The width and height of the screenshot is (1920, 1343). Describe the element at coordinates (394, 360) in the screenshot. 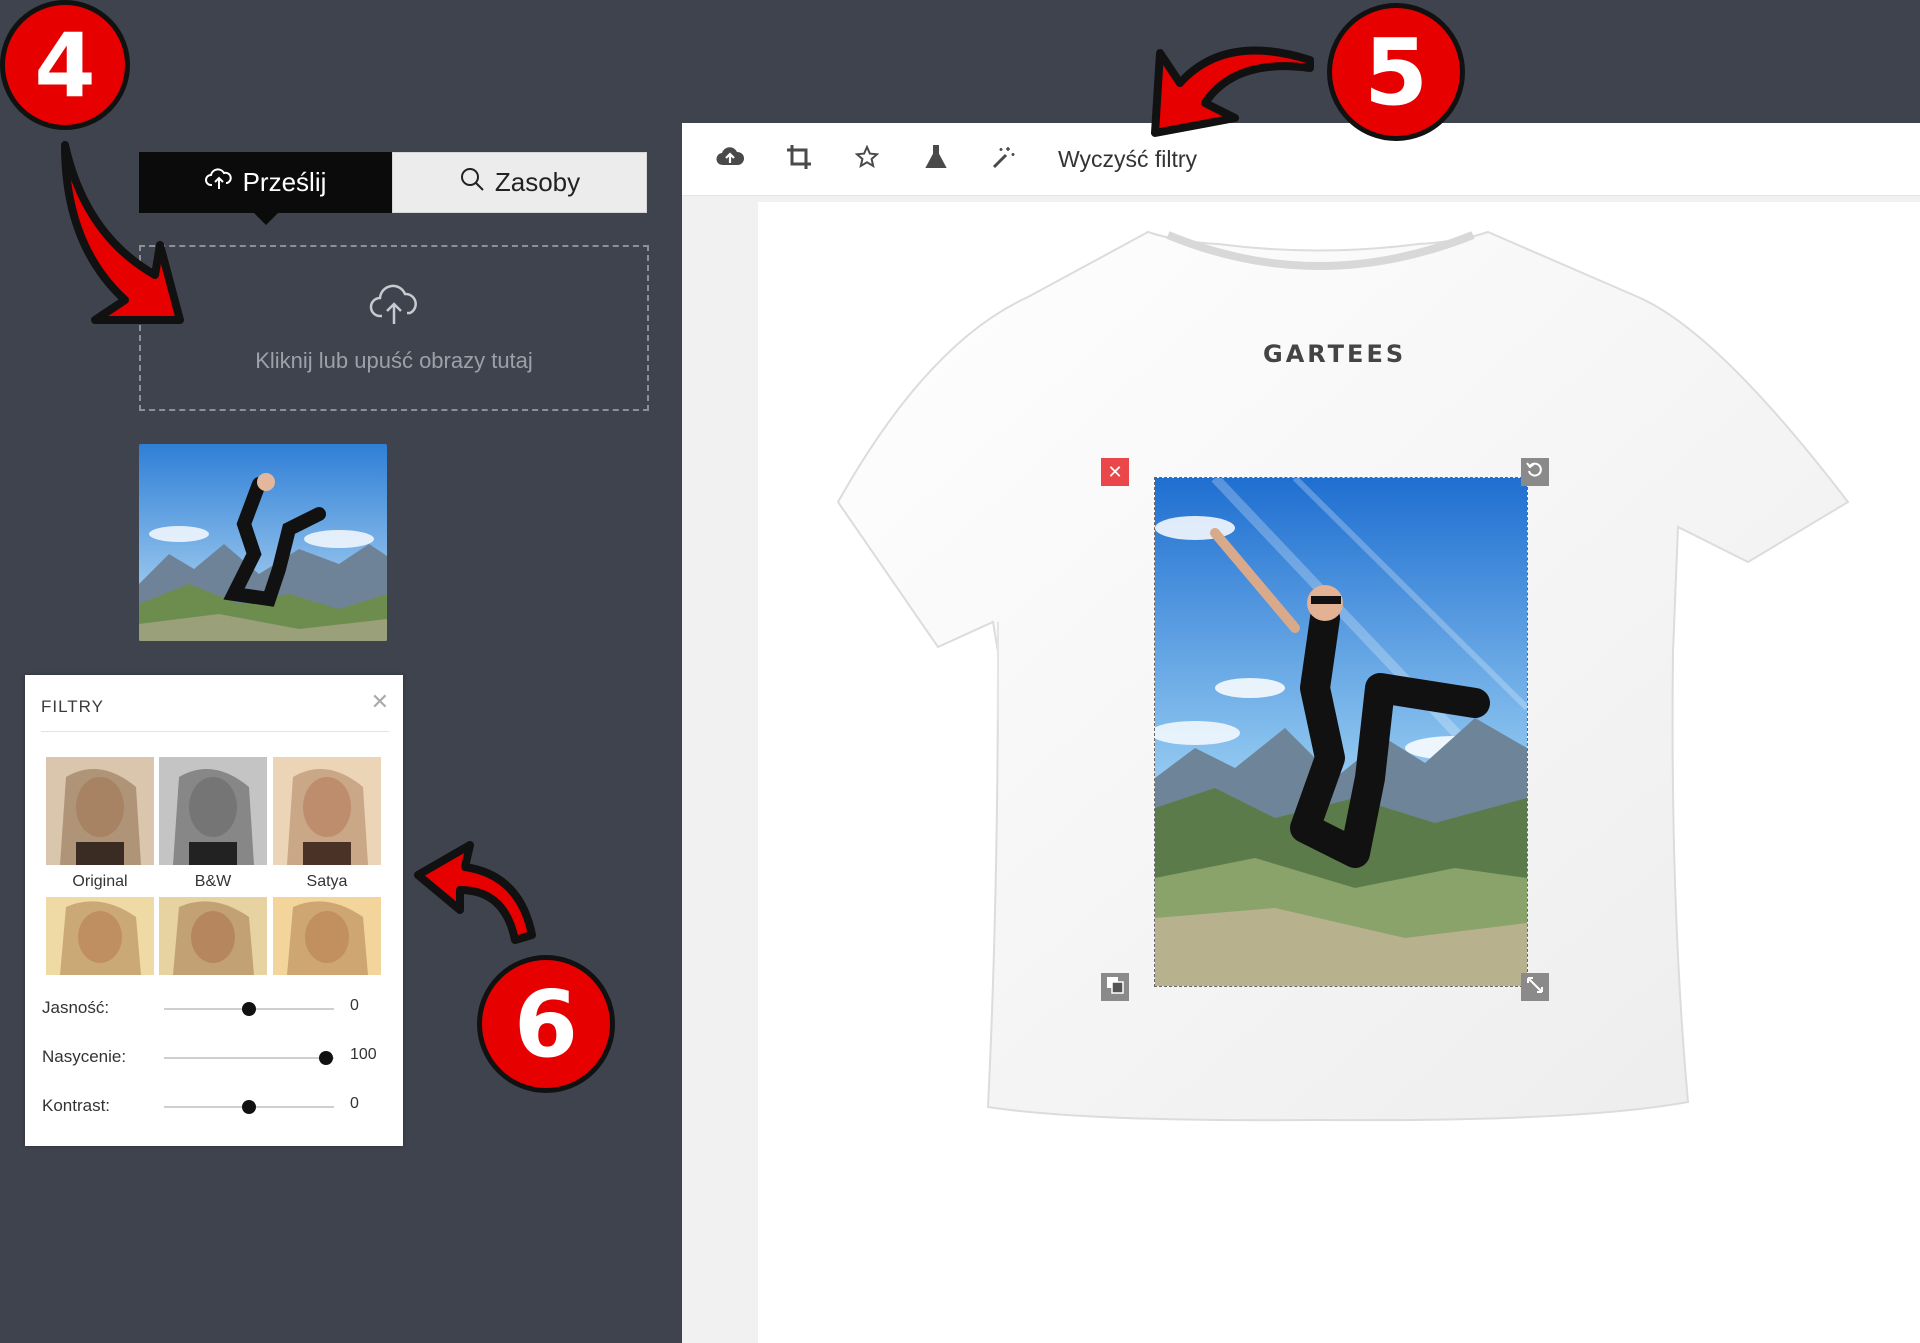

I see `dropzone-text: Kliknij lub upuść obrazy tutaj` at that location.